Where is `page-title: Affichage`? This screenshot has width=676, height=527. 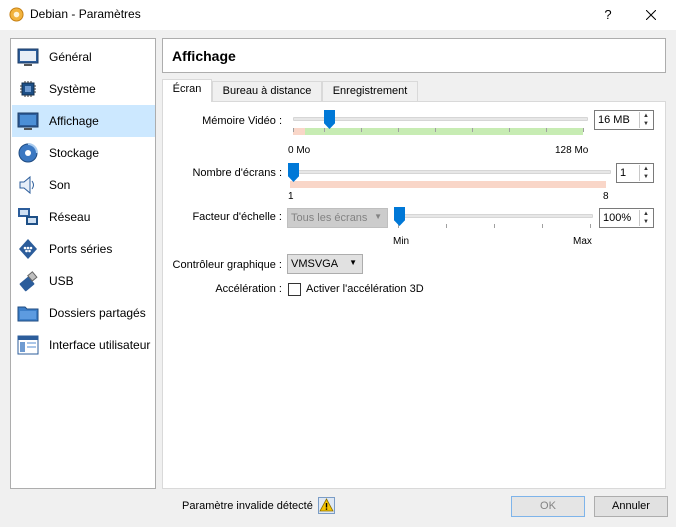
page-title: Affichage is located at coordinates (204, 56).